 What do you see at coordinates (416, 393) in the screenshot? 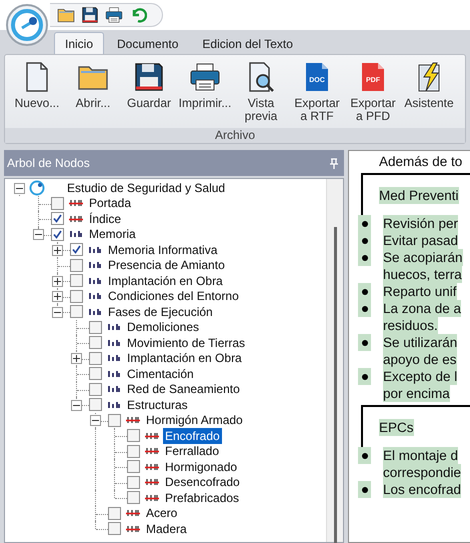
I see `list-text: por encima` at bounding box center [416, 393].